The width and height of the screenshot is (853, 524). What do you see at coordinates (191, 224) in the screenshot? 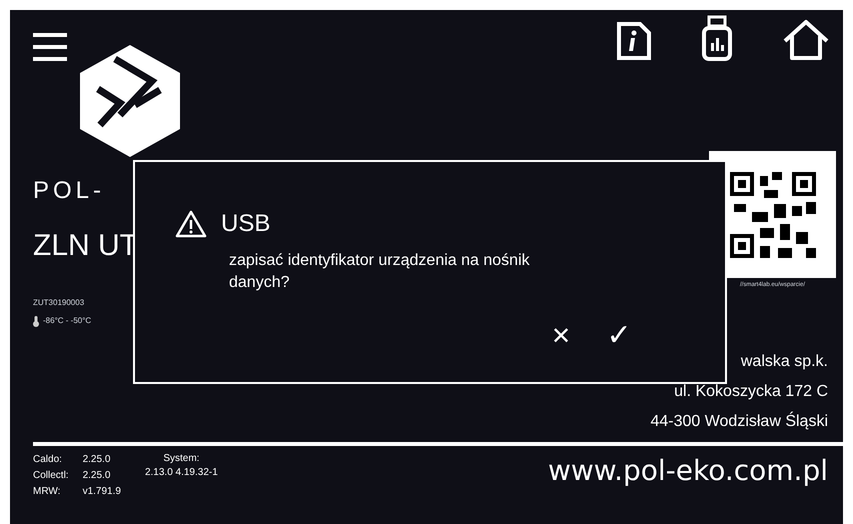
I see `warning-icon` at bounding box center [191, 224].